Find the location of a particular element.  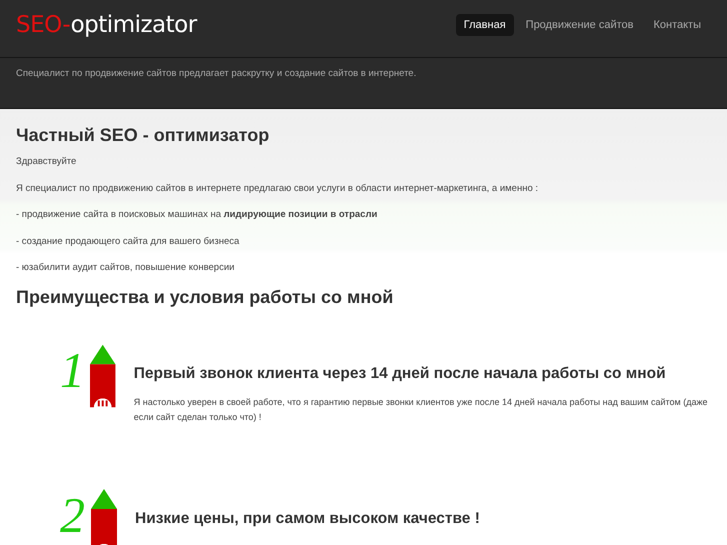

paragraph: Я специалист по продвижению сайтов в интернете предлагаю свои услуги в области интернет-маркетинга, а именно : is located at coordinates (278, 188).